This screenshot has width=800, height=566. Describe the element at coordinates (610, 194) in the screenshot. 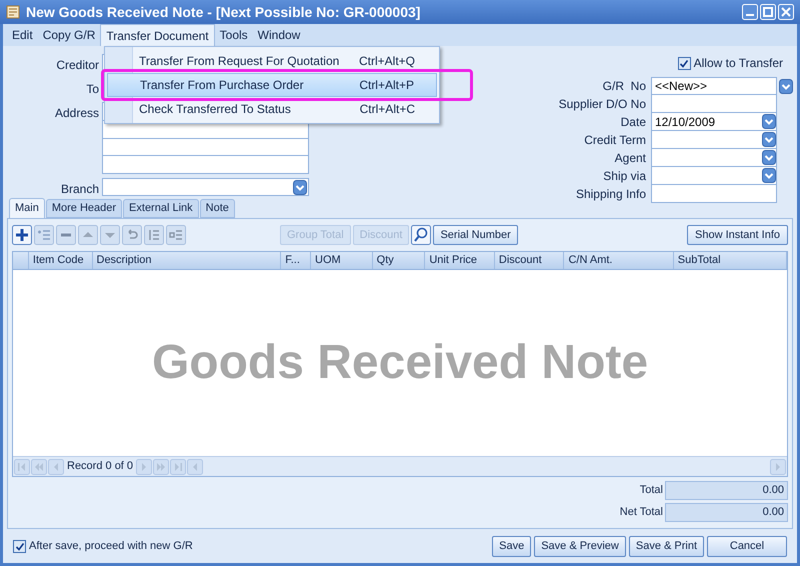

I see `field-label: Shipping Info` at that location.